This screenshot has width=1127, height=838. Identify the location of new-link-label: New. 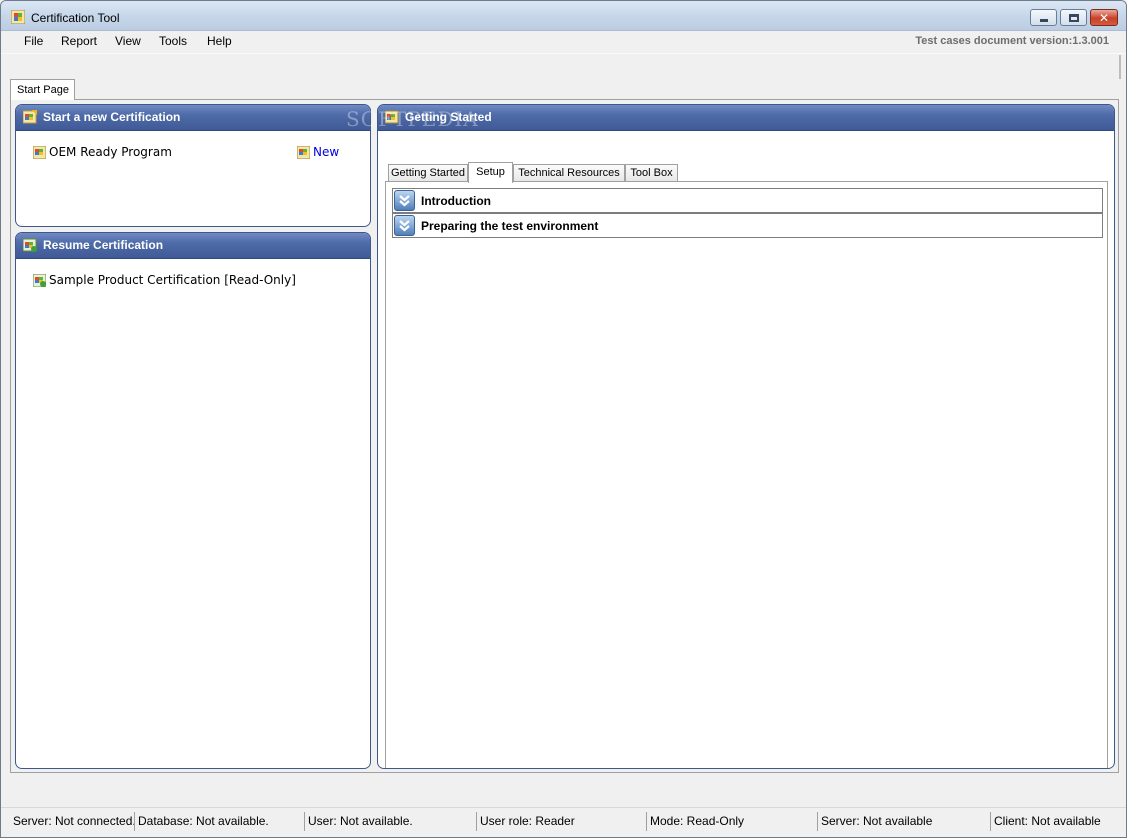
(326, 152).